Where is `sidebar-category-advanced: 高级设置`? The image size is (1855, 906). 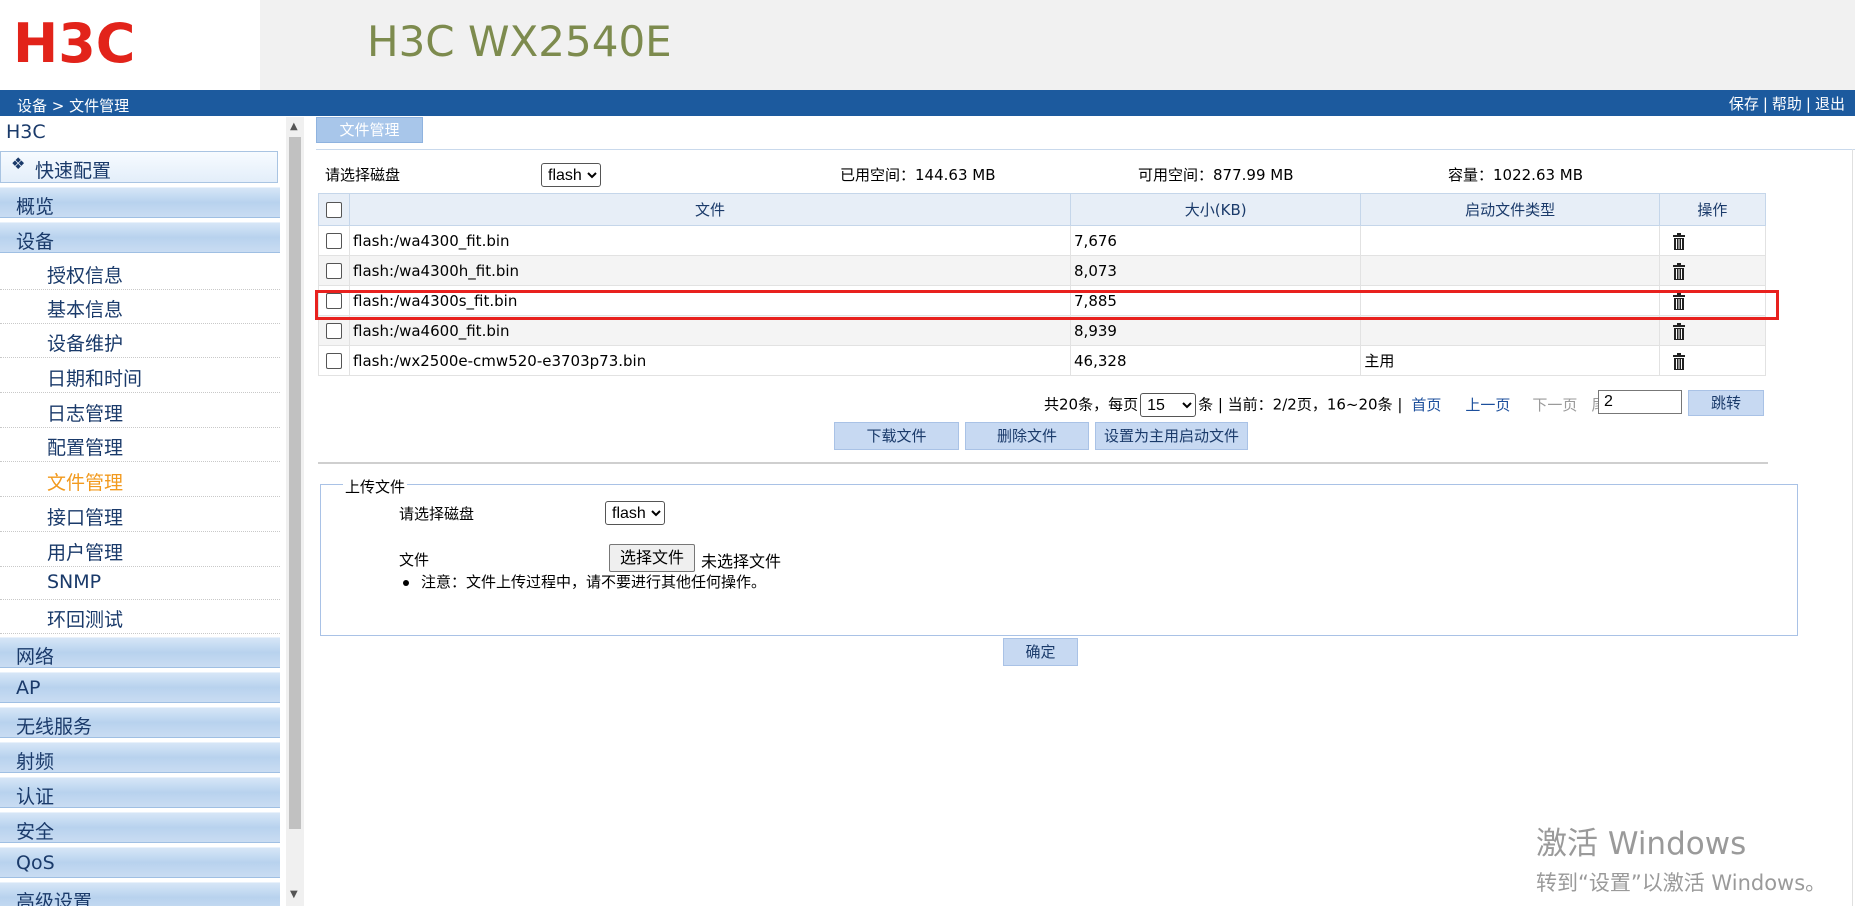 sidebar-category-advanced: 高级设置 is located at coordinates (140, 894).